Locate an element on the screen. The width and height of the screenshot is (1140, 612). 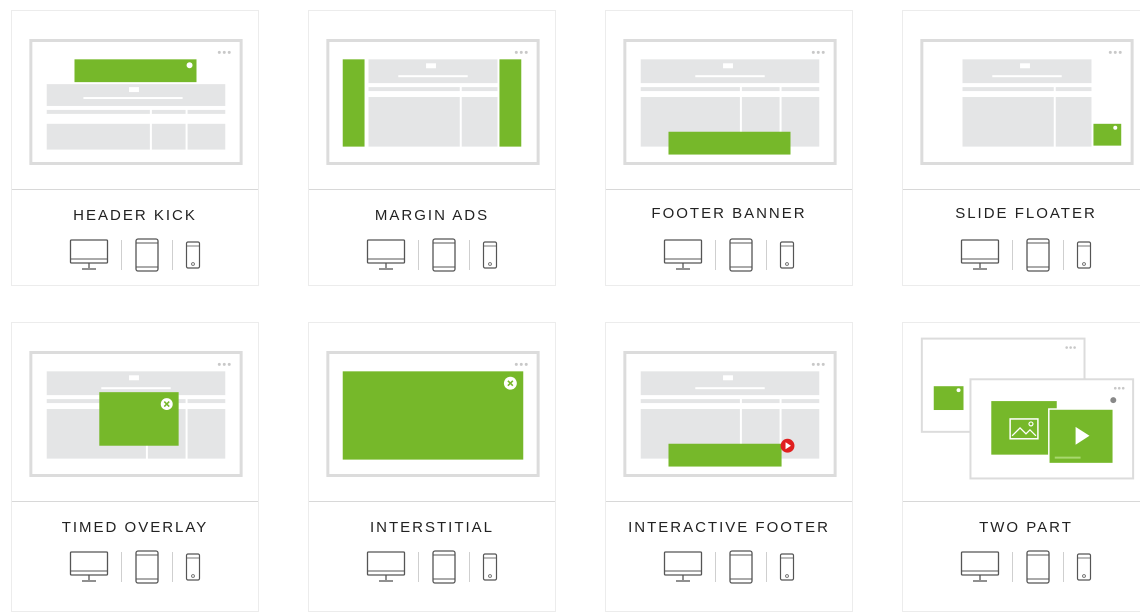
card-title: SLIDE FLOATER is located at coordinates (1026, 213).